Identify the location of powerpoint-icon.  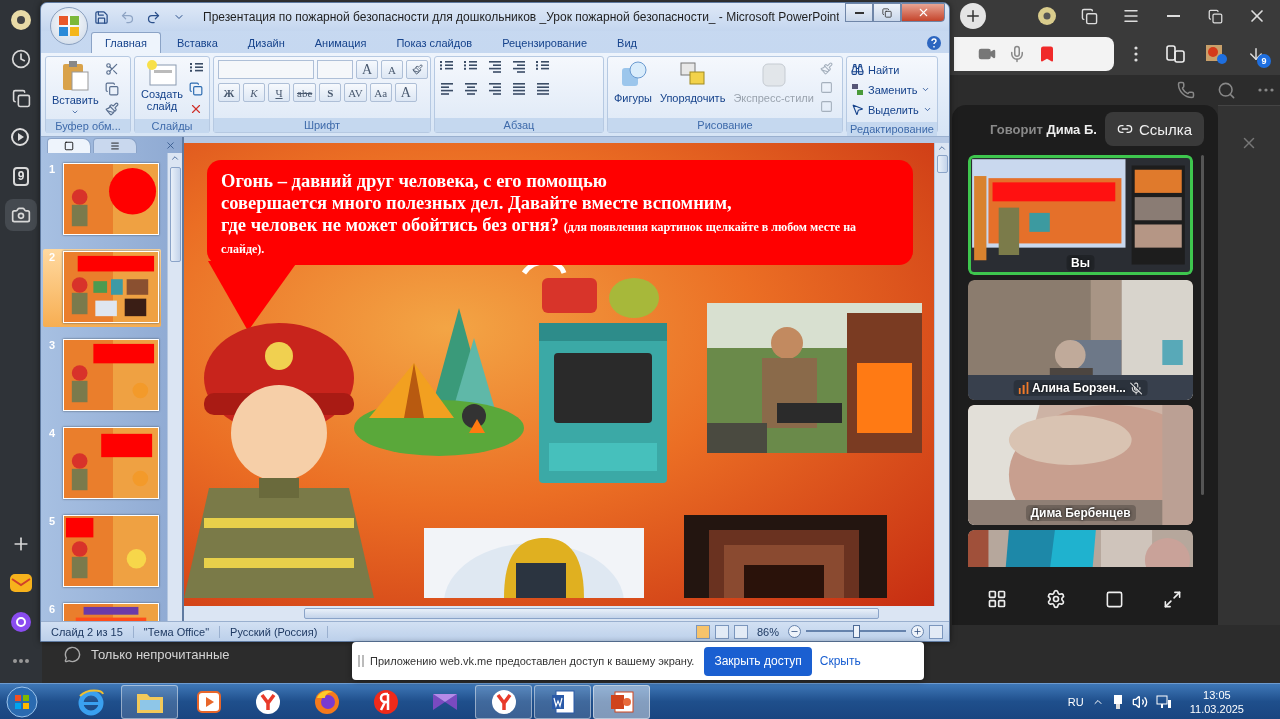
(621, 701).